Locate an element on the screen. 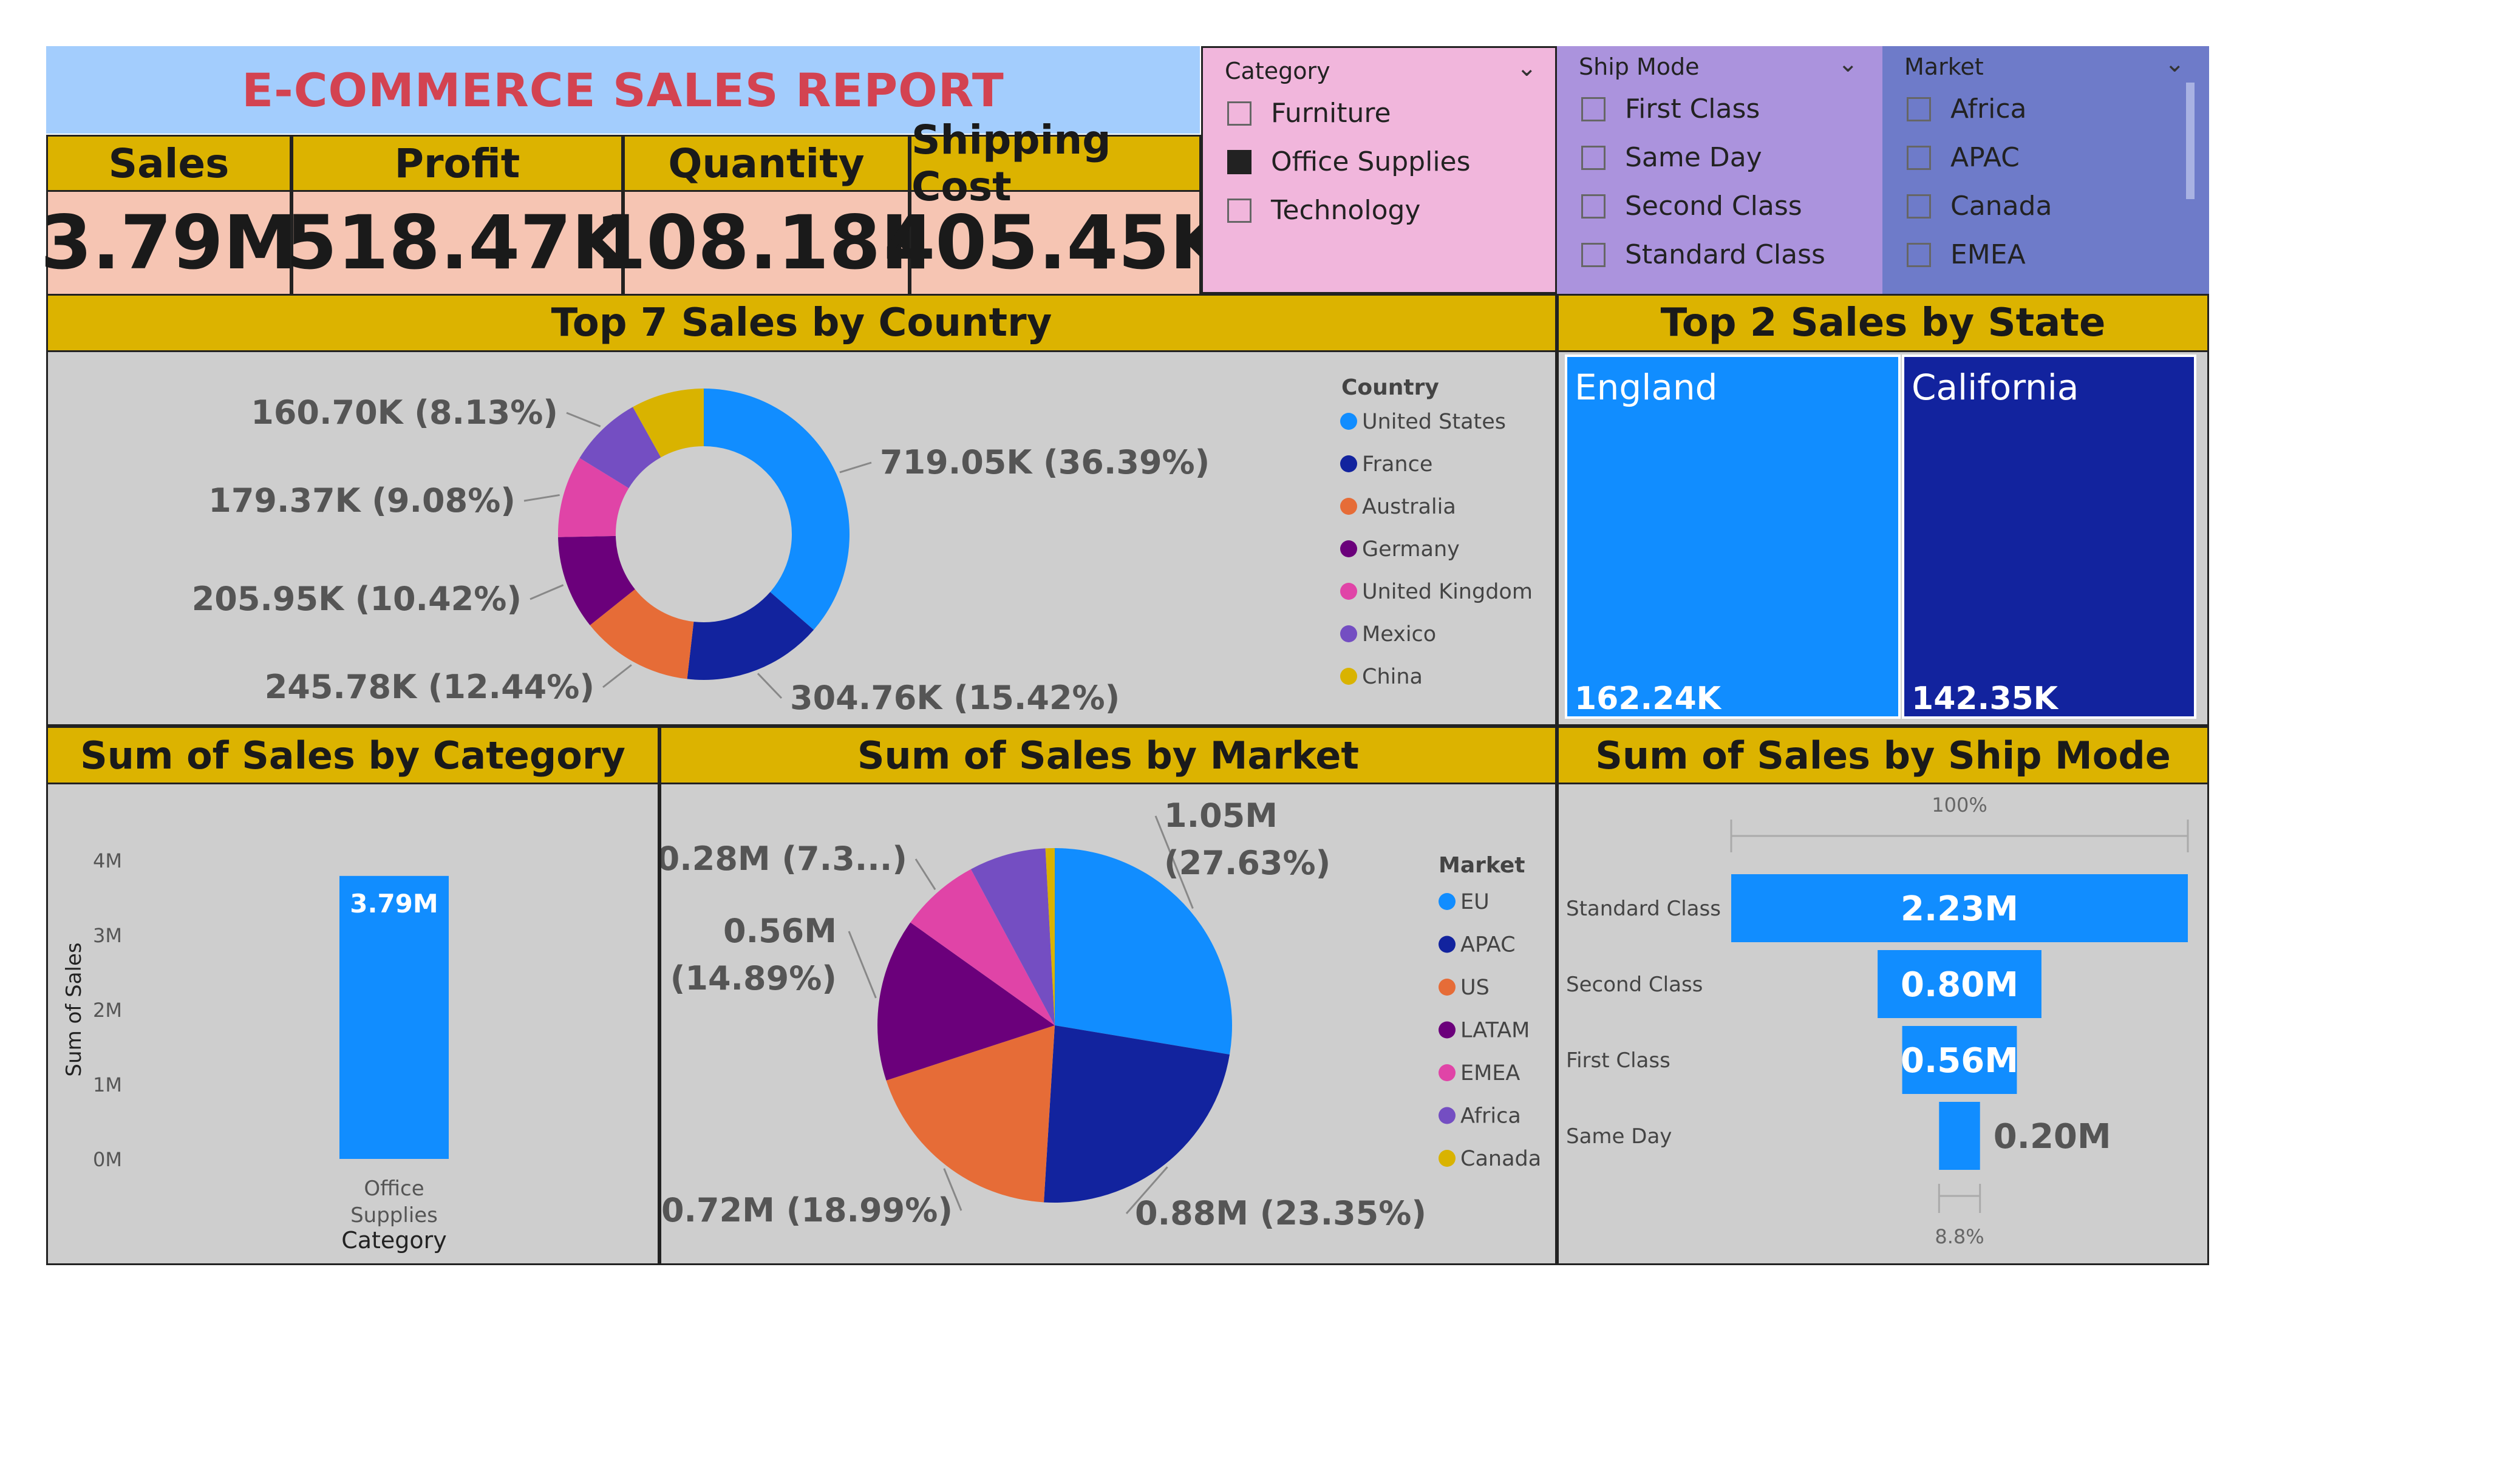 This screenshot has height=1457, width=2520. treemap-name-label: California is located at coordinates (1995, 387).